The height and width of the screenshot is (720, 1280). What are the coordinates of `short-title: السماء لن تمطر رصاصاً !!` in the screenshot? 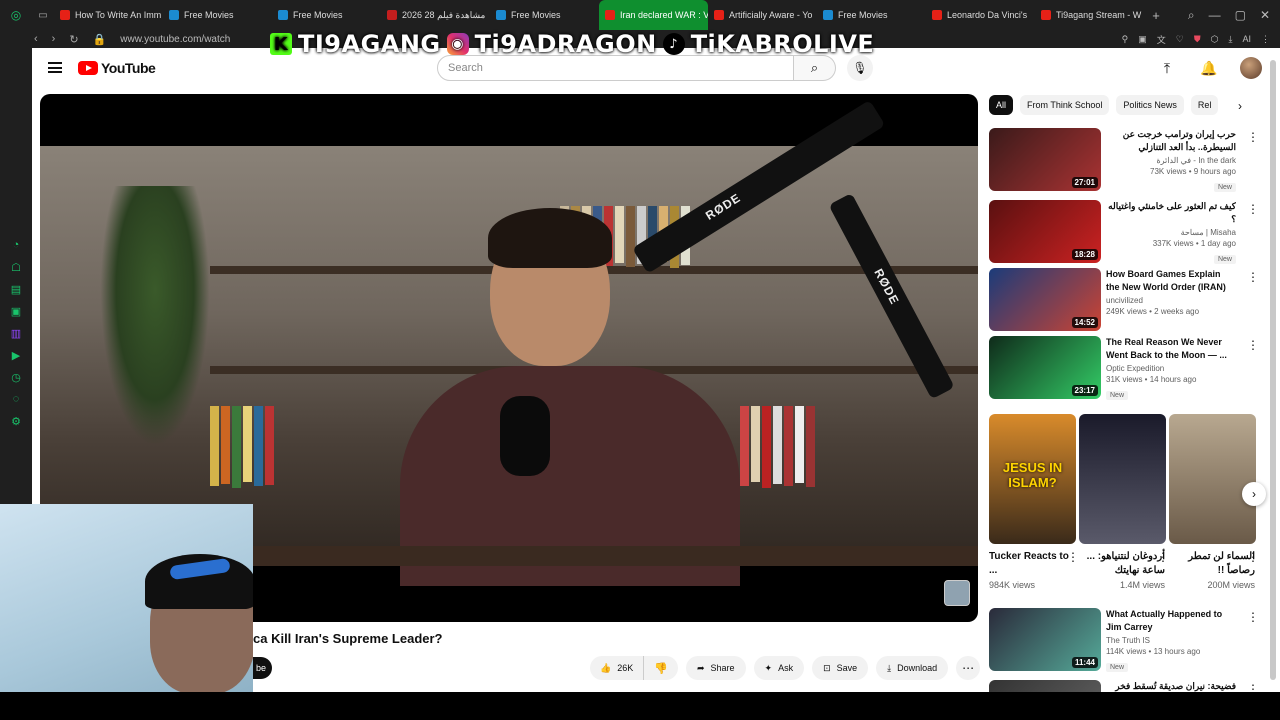 It's located at (1212, 564).